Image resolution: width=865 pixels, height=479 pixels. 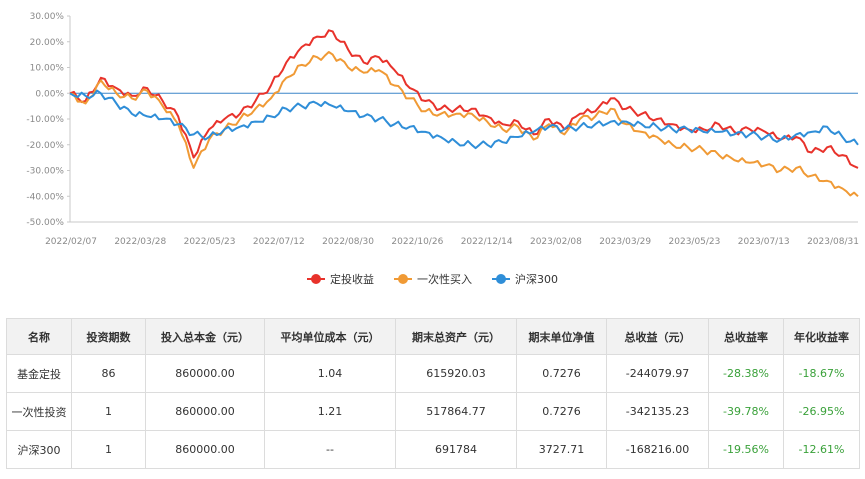 I want to click on x-tick-label: 2023/08/31, so click(x=833, y=242).